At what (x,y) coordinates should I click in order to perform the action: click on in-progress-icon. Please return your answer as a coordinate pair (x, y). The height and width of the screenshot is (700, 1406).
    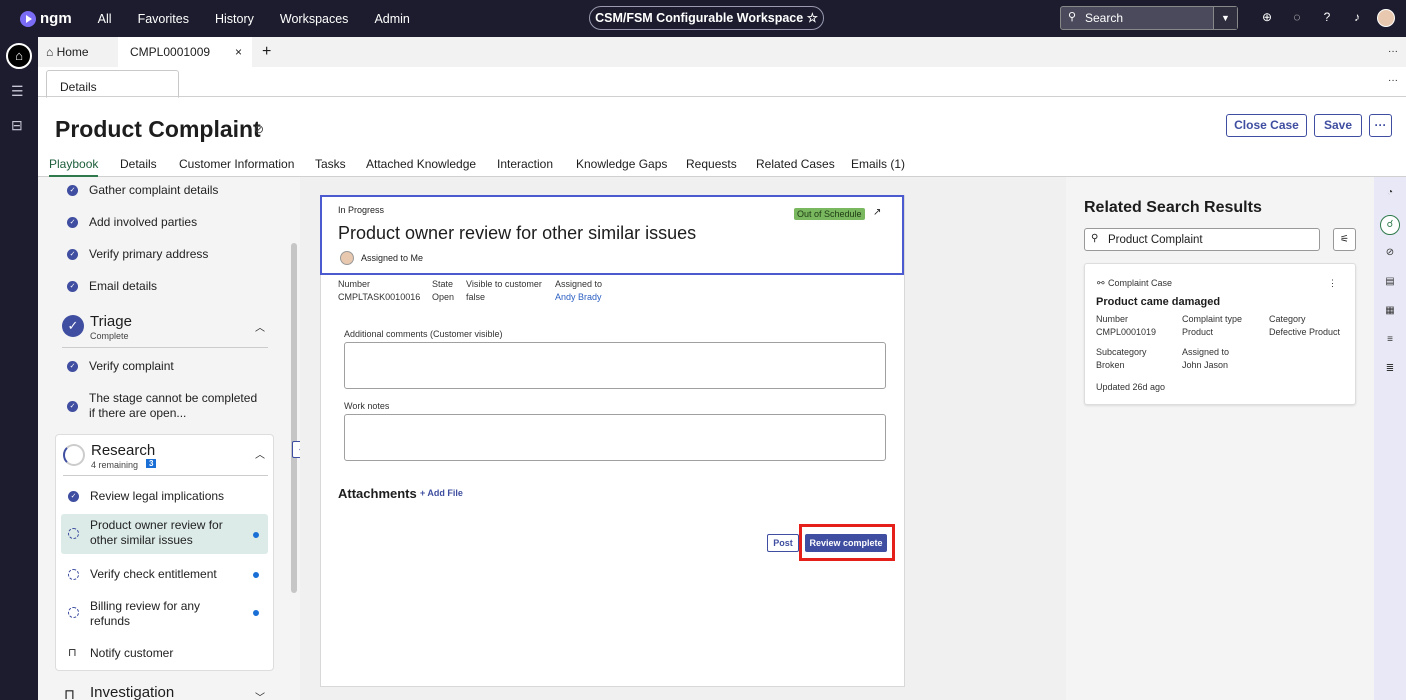
    Looking at the image, I should click on (74, 455).